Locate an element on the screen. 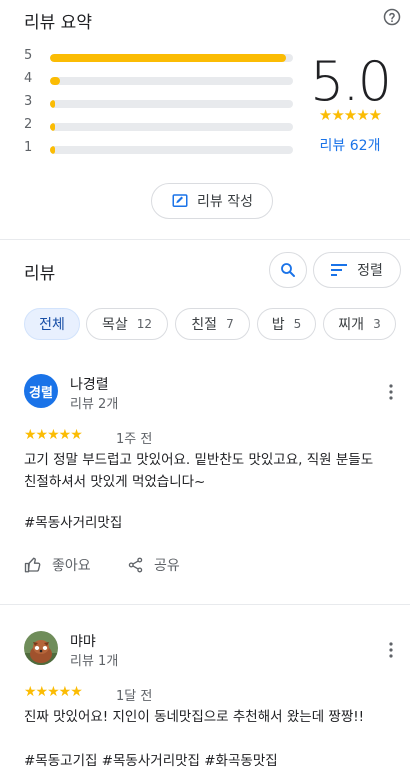 The image size is (410, 779). chip-count: 7 is located at coordinates (230, 324).